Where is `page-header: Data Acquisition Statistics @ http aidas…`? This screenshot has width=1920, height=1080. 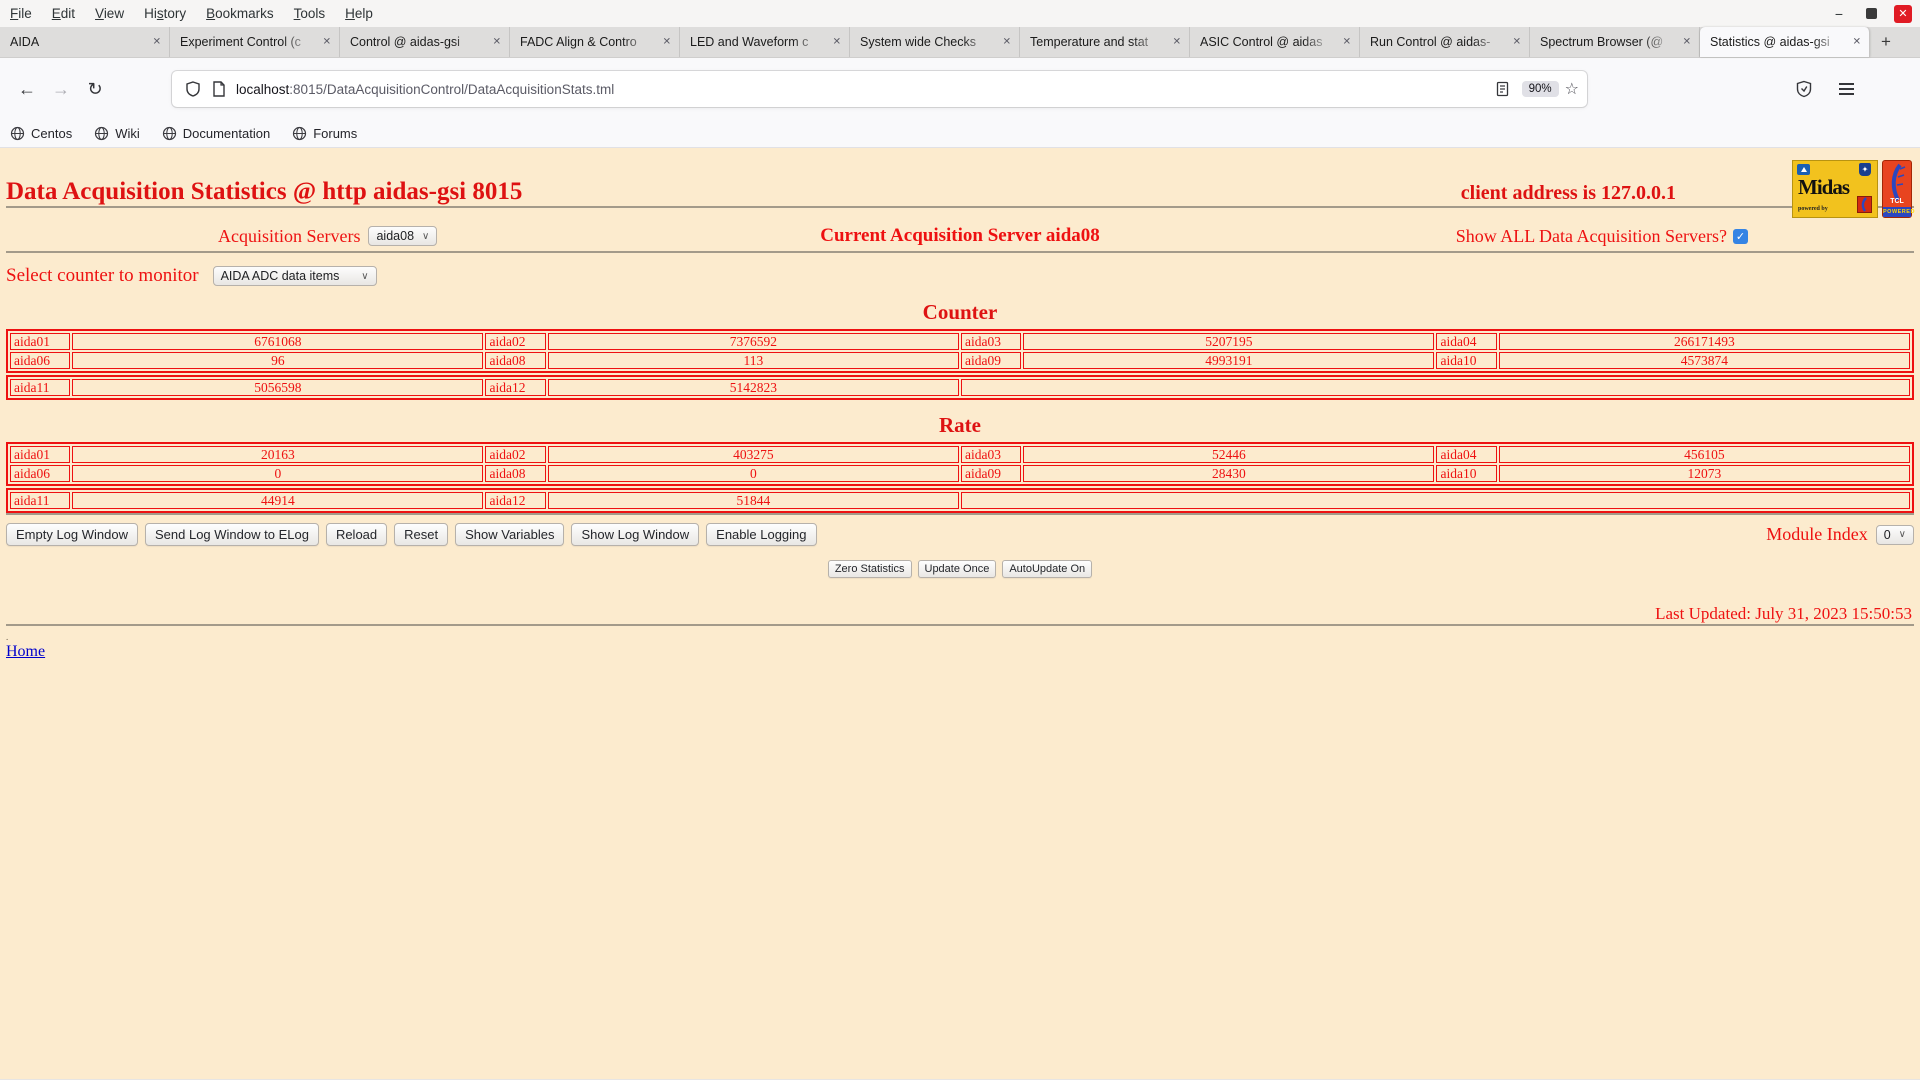
page-header: Data Acquisition Statistics @ http aidas… is located at coordinates (960, 177).